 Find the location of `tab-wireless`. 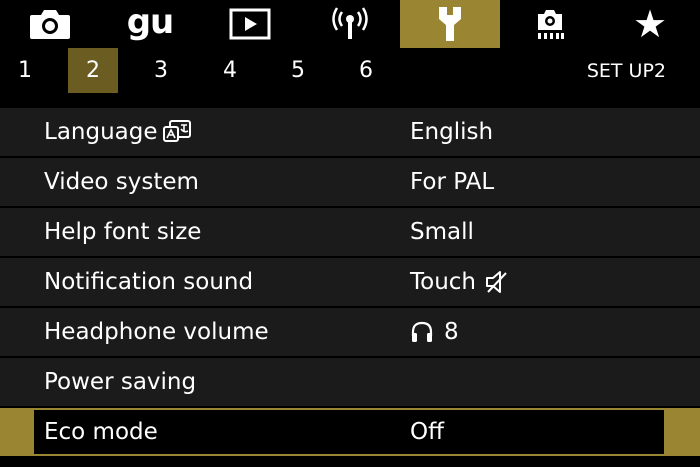

tab-wireless is located at coordinates (350, 24).